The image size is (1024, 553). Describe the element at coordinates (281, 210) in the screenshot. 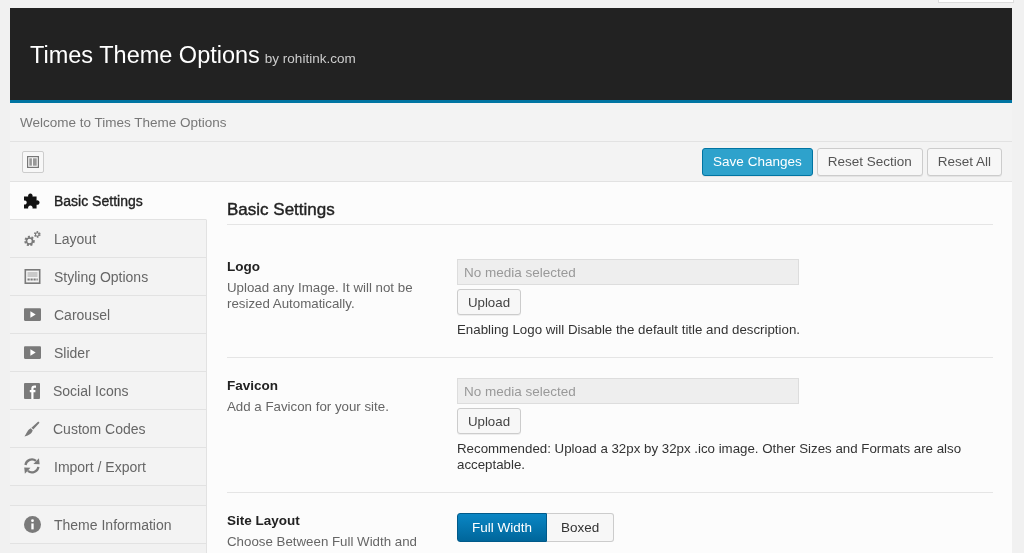

I see `section-heading: Basic Settings` at that location.